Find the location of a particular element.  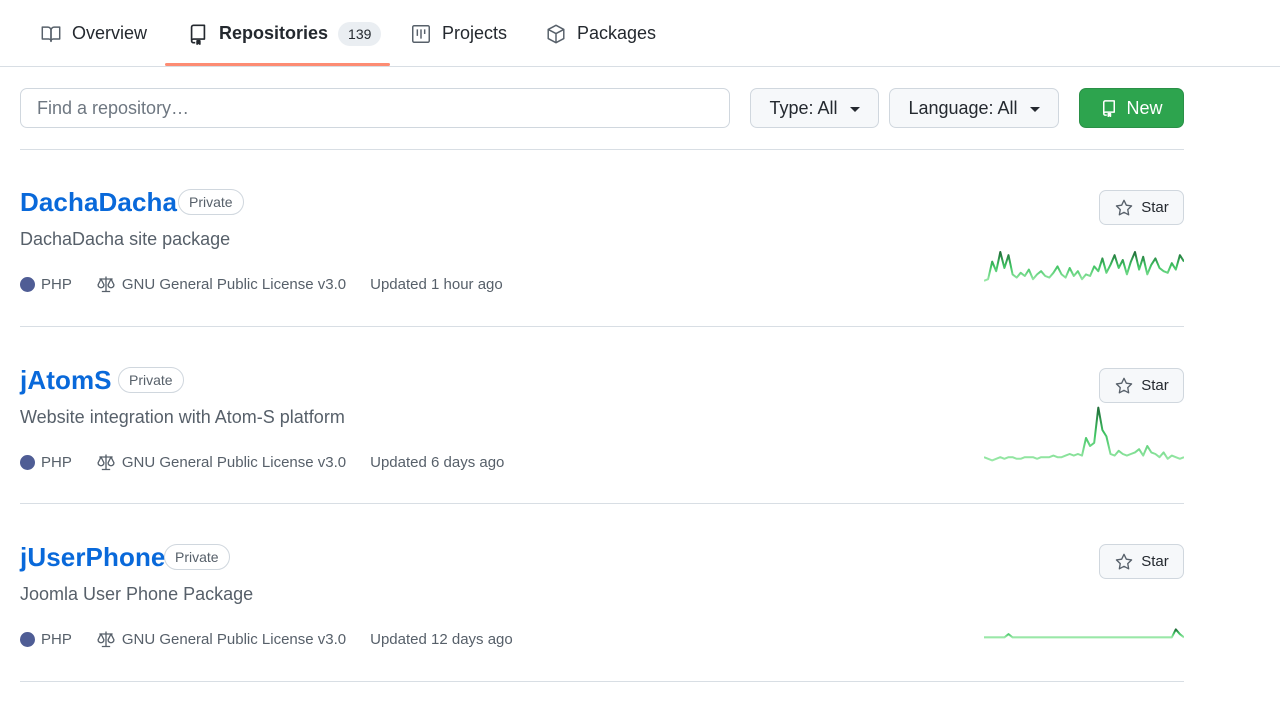

tab-projects-label: Projects is located at coordinates (475, 33).